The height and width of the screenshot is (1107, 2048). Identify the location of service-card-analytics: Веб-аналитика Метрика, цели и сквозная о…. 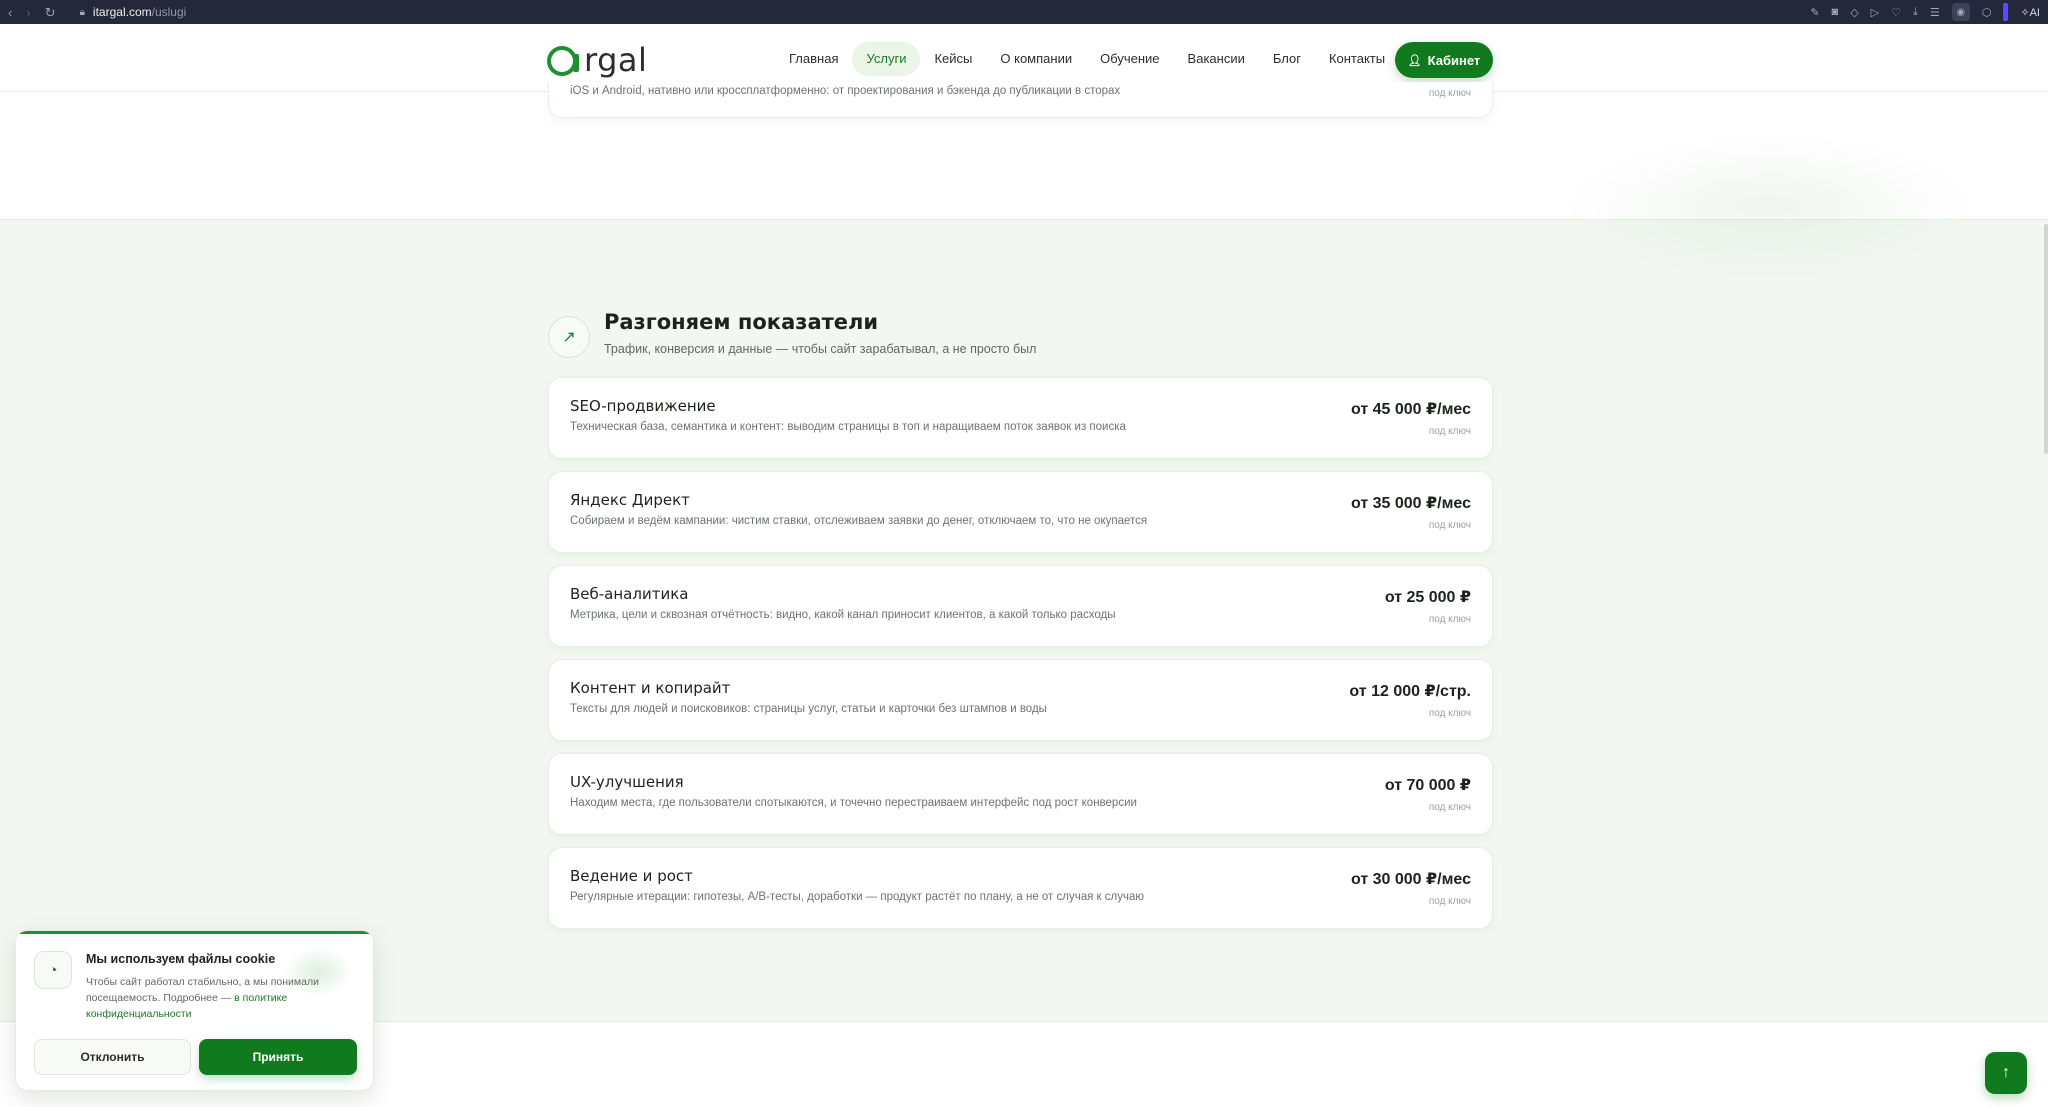
(1020, 606).